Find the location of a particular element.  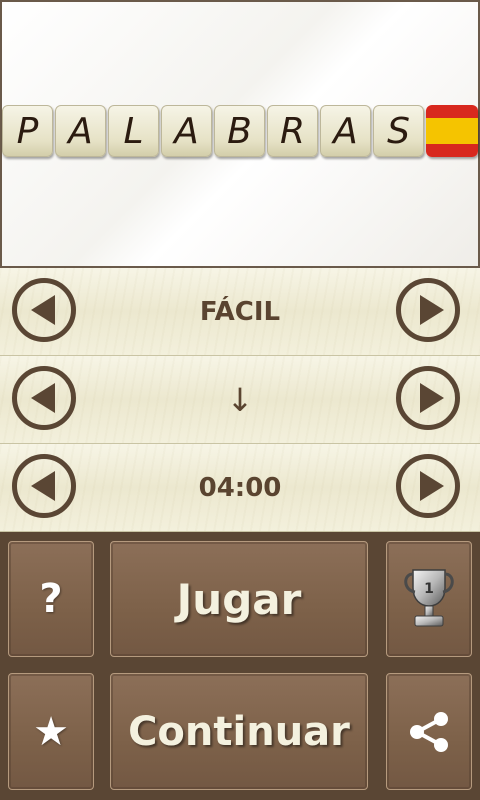

direction-selector: ↓ is located at coordinates (240, 400).